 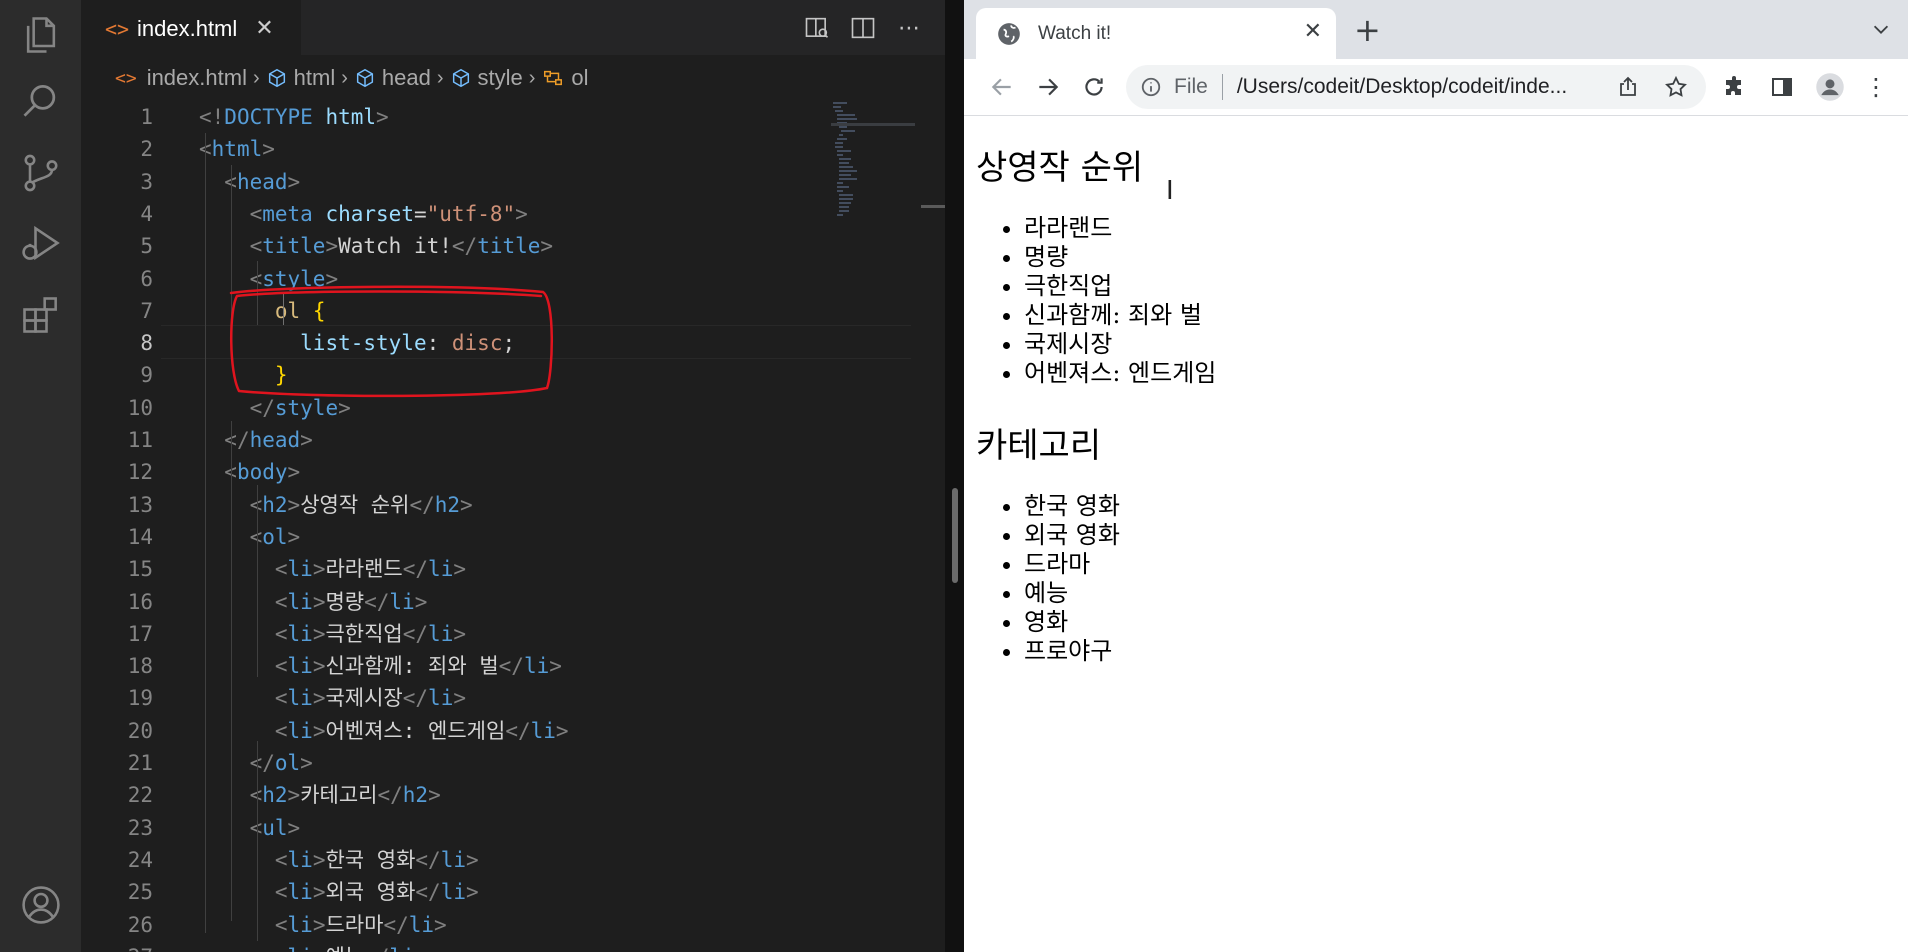 What do you see at coordinates (1222, 87) in the screenshot?
I see `divider` at bounding box center [1222, 87].